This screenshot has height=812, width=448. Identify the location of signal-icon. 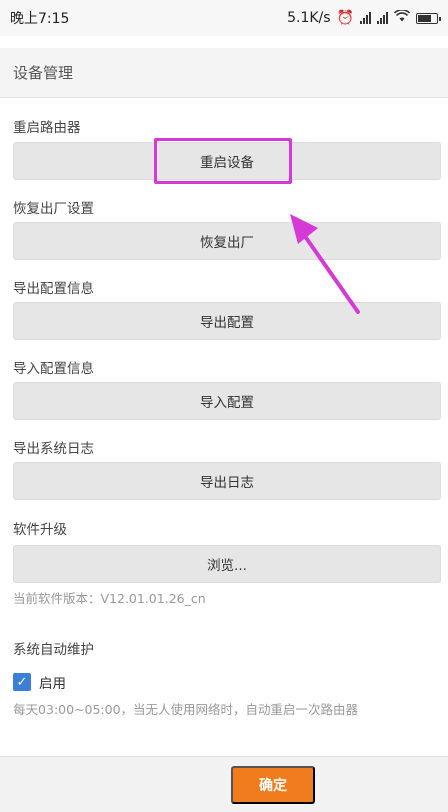
(365, 18).